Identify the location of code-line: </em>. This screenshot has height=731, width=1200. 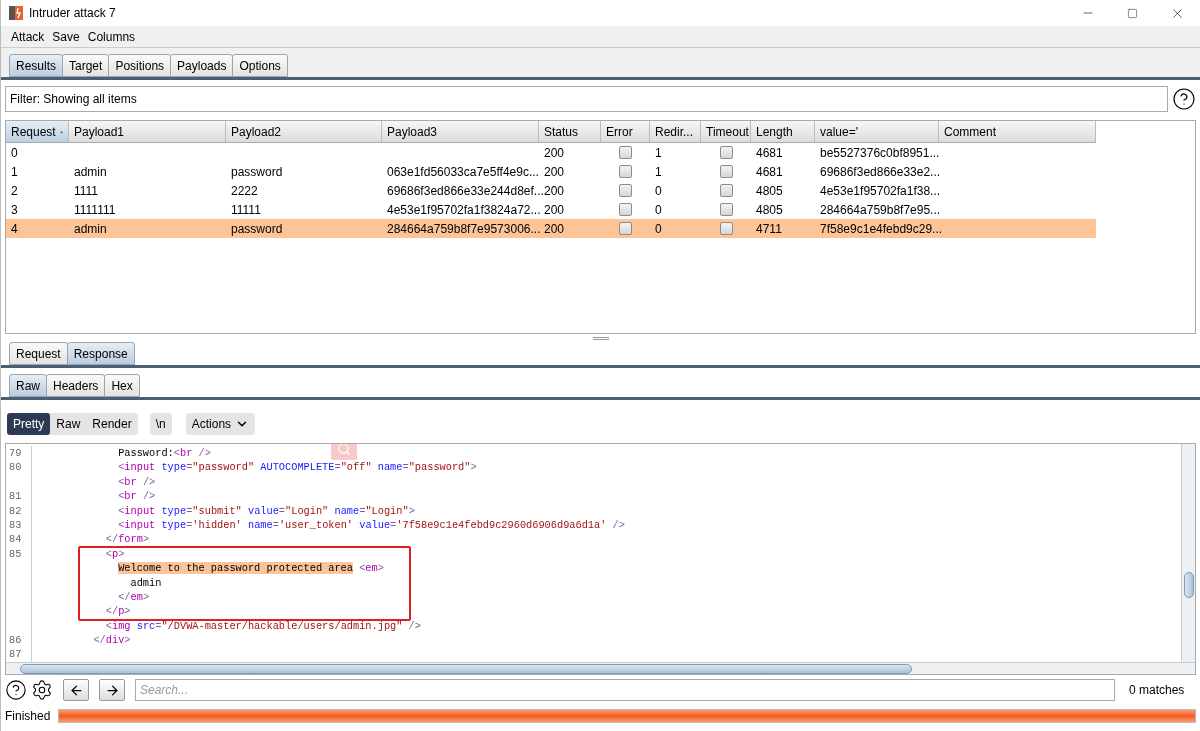
(133, 596).